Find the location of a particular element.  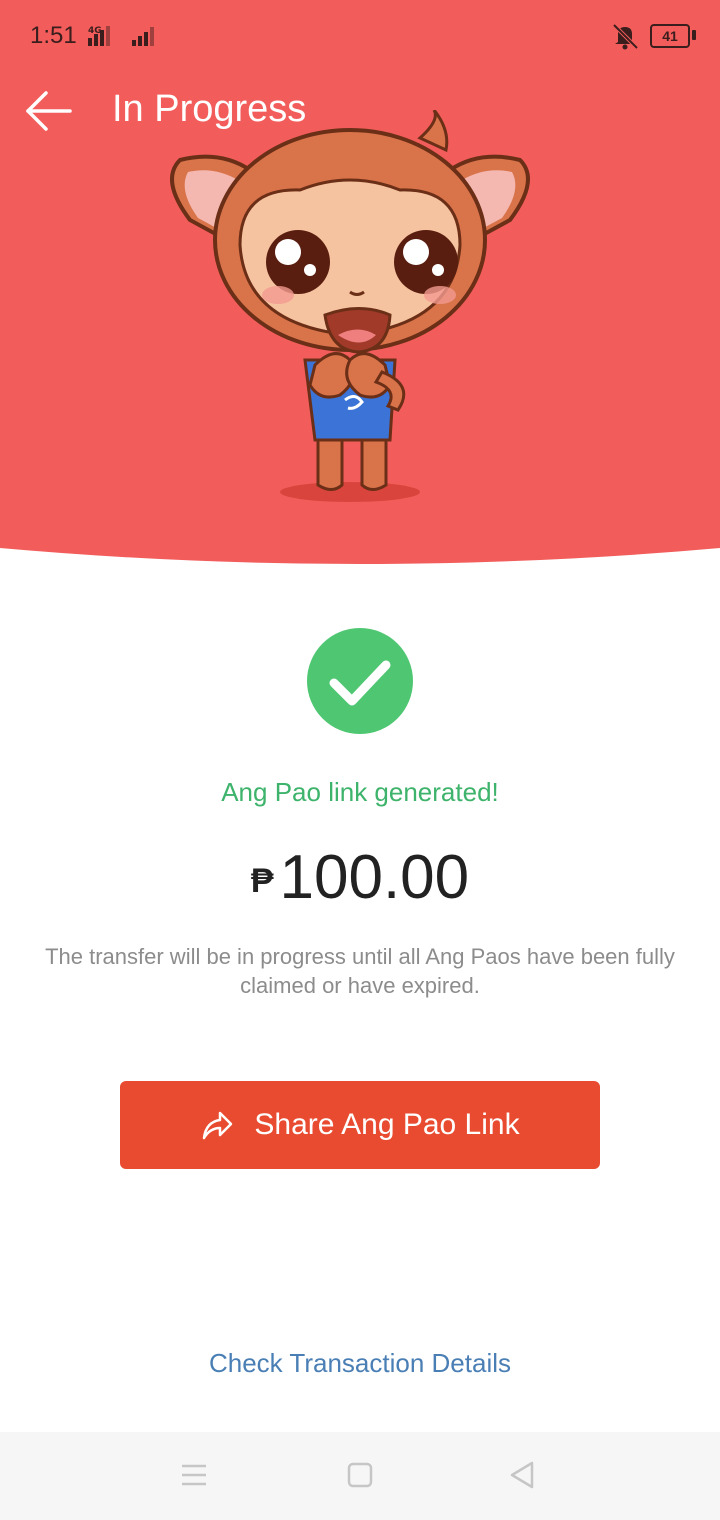

back-triangle-icon is located at coordinates (522, 1475).